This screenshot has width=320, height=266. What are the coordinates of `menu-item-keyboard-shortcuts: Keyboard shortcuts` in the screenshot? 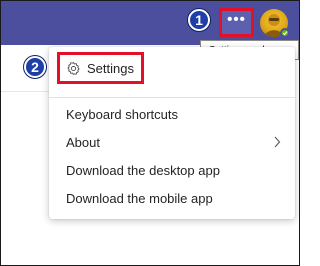 It's located at (172, 114).